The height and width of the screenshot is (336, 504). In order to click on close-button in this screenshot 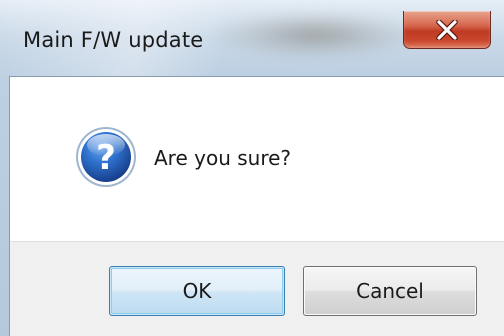, I will do `click(447, 30)`.